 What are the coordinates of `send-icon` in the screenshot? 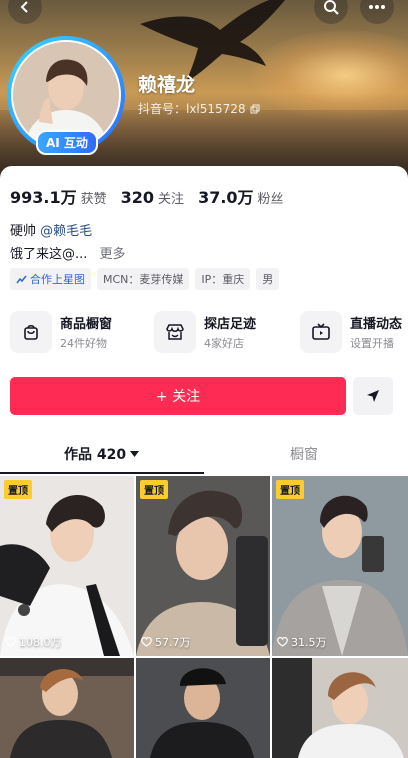 It's located at (373, 396).